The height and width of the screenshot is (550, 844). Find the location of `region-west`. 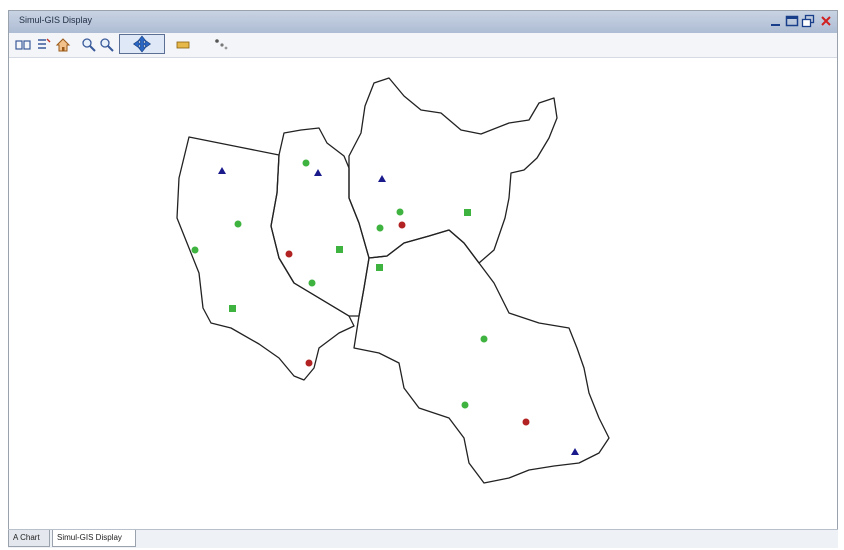

region-west is located at coordinates (265, 258).